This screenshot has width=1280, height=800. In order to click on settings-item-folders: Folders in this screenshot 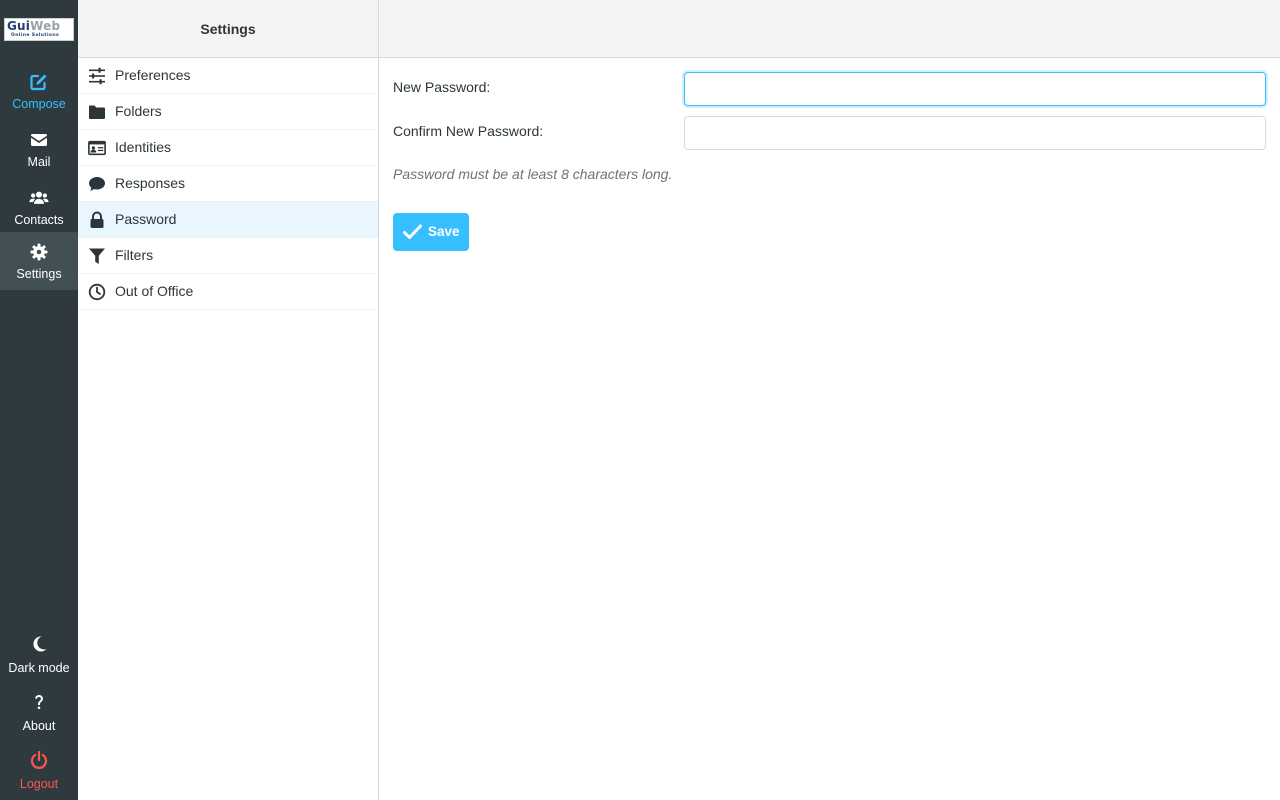, I will do `click(228, 112)`.